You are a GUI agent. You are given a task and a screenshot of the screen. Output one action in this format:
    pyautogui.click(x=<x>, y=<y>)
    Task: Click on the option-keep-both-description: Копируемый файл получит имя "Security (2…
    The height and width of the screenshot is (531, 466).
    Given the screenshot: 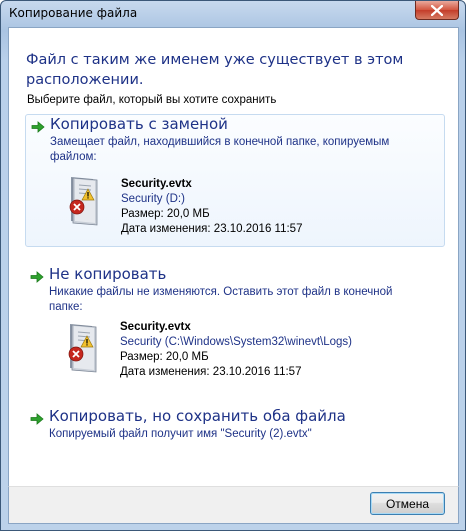 What is the action you would take?
    pyautogui.click(x=180, y=434)
    